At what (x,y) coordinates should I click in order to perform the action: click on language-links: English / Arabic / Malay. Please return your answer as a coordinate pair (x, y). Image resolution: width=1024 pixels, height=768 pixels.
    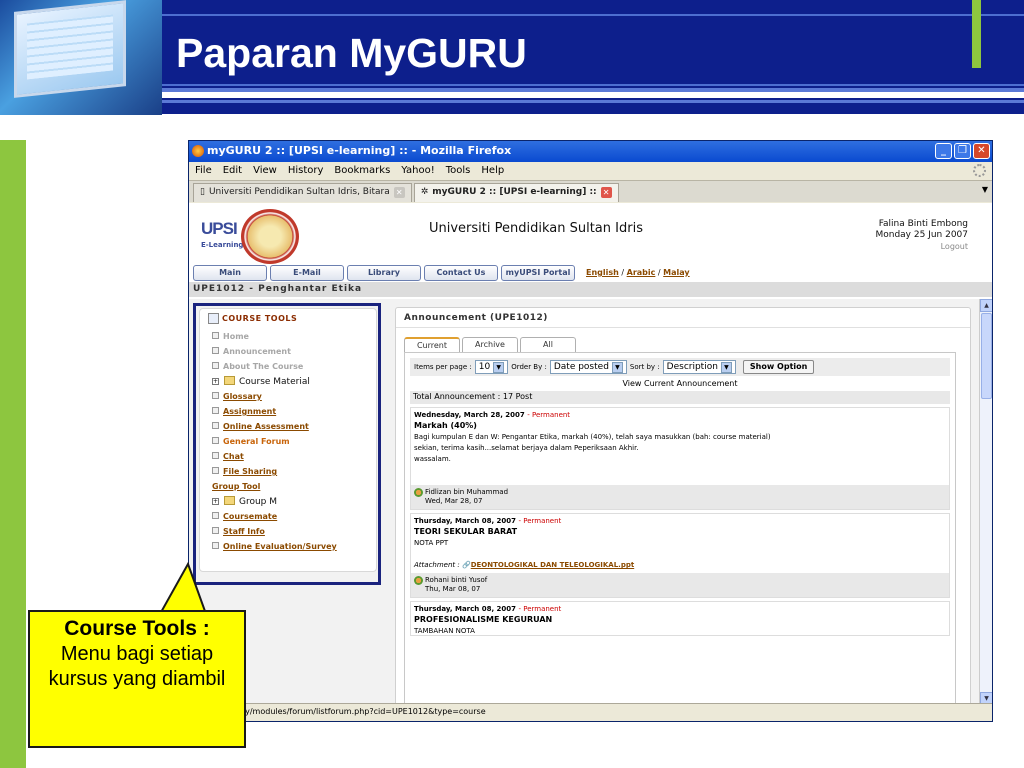
    Looking at the image, I should click on (638, 272).